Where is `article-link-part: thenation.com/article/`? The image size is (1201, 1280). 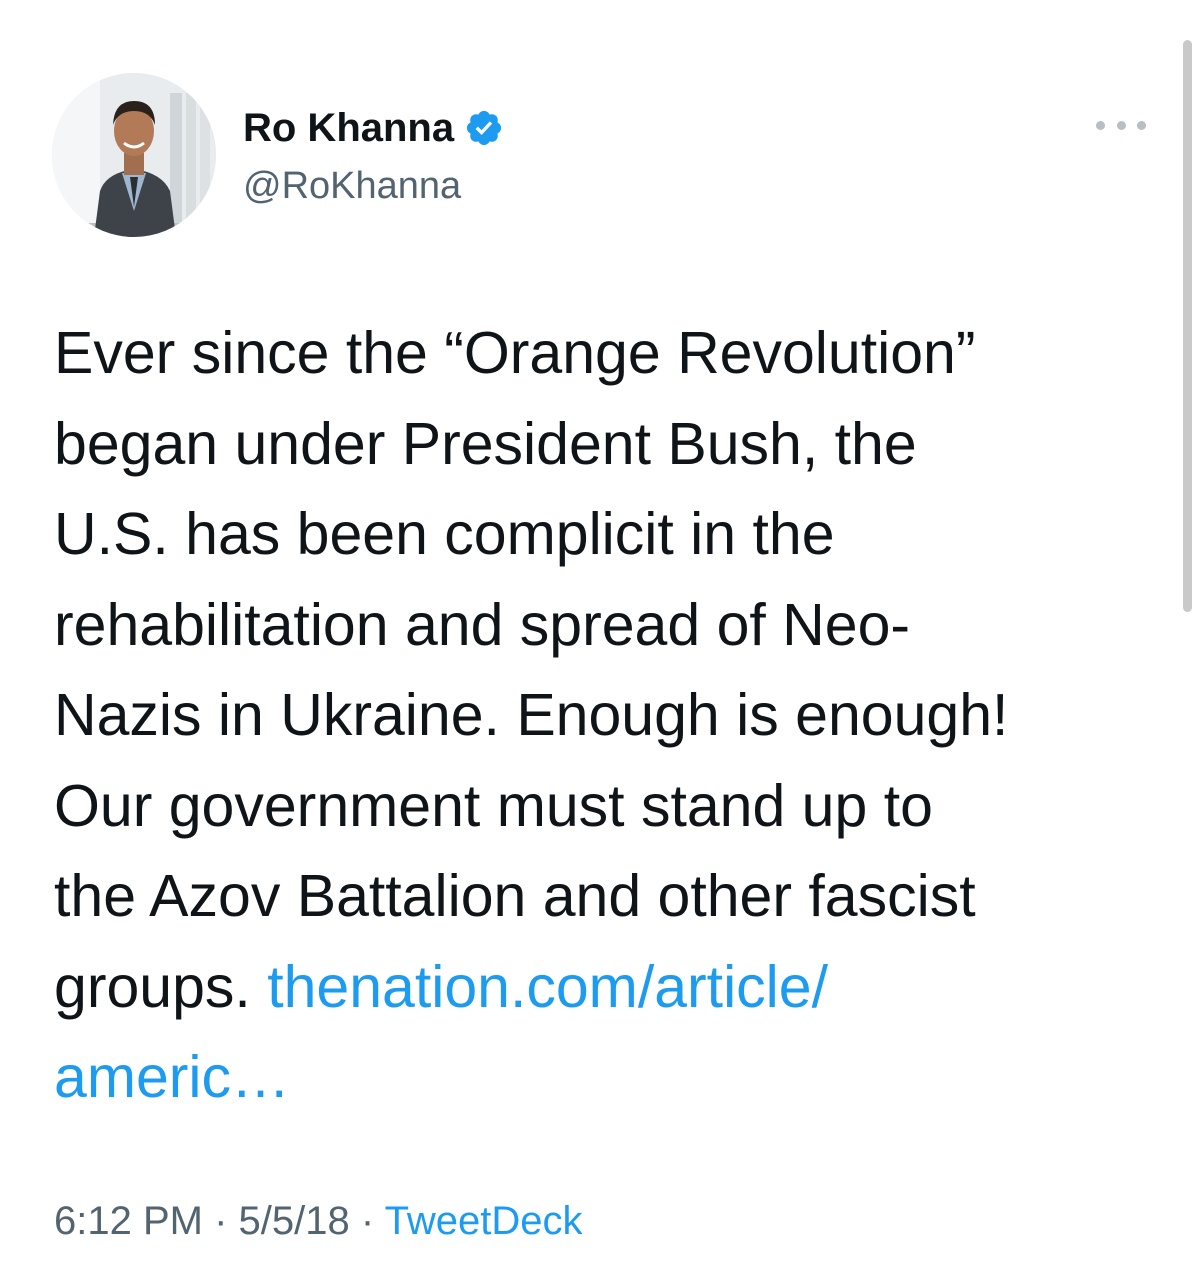 article-link-part: thenation.com/article/ is located at coordinates (547, 987).